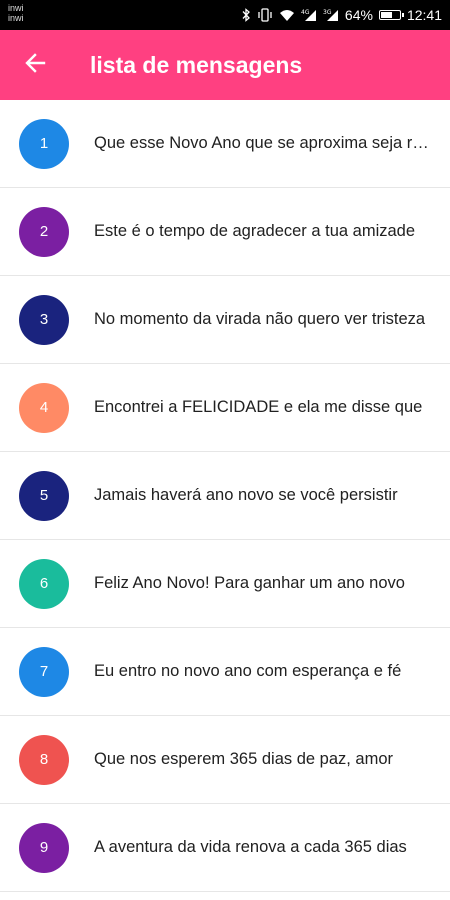  What do you see at coordinates (358, 15) in the screenshot?
I see `battery-percent: 64%` at bounding box center [358, 15].